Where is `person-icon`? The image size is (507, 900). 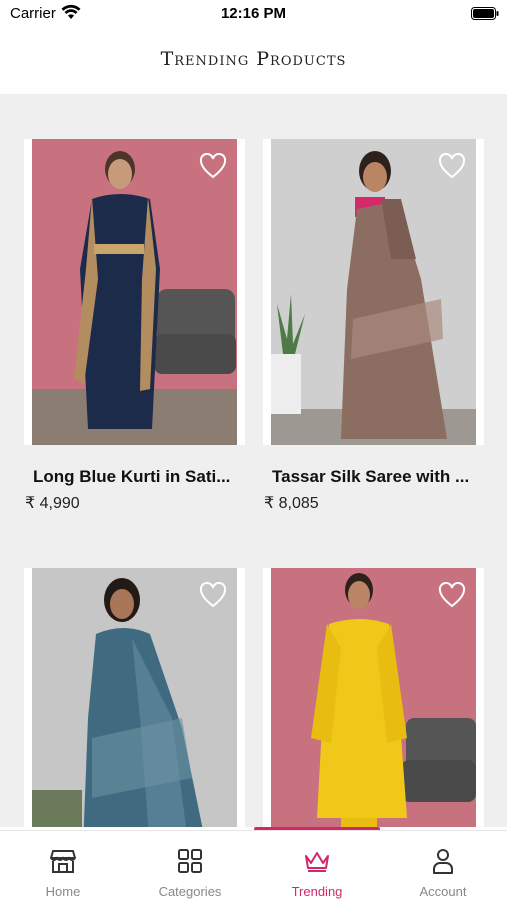
person-icon is located at coordinates (443, 861).